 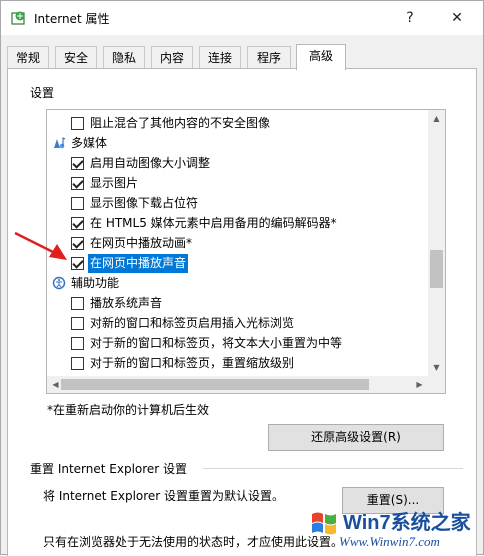 I want to click on accessibility-icon, so click(x=59, y=283).